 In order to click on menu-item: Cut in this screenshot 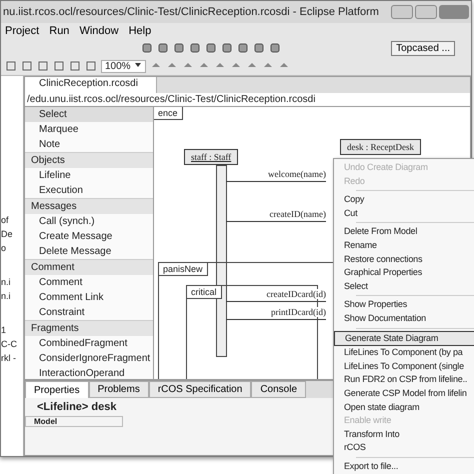, I will do `click(404, 213)`.